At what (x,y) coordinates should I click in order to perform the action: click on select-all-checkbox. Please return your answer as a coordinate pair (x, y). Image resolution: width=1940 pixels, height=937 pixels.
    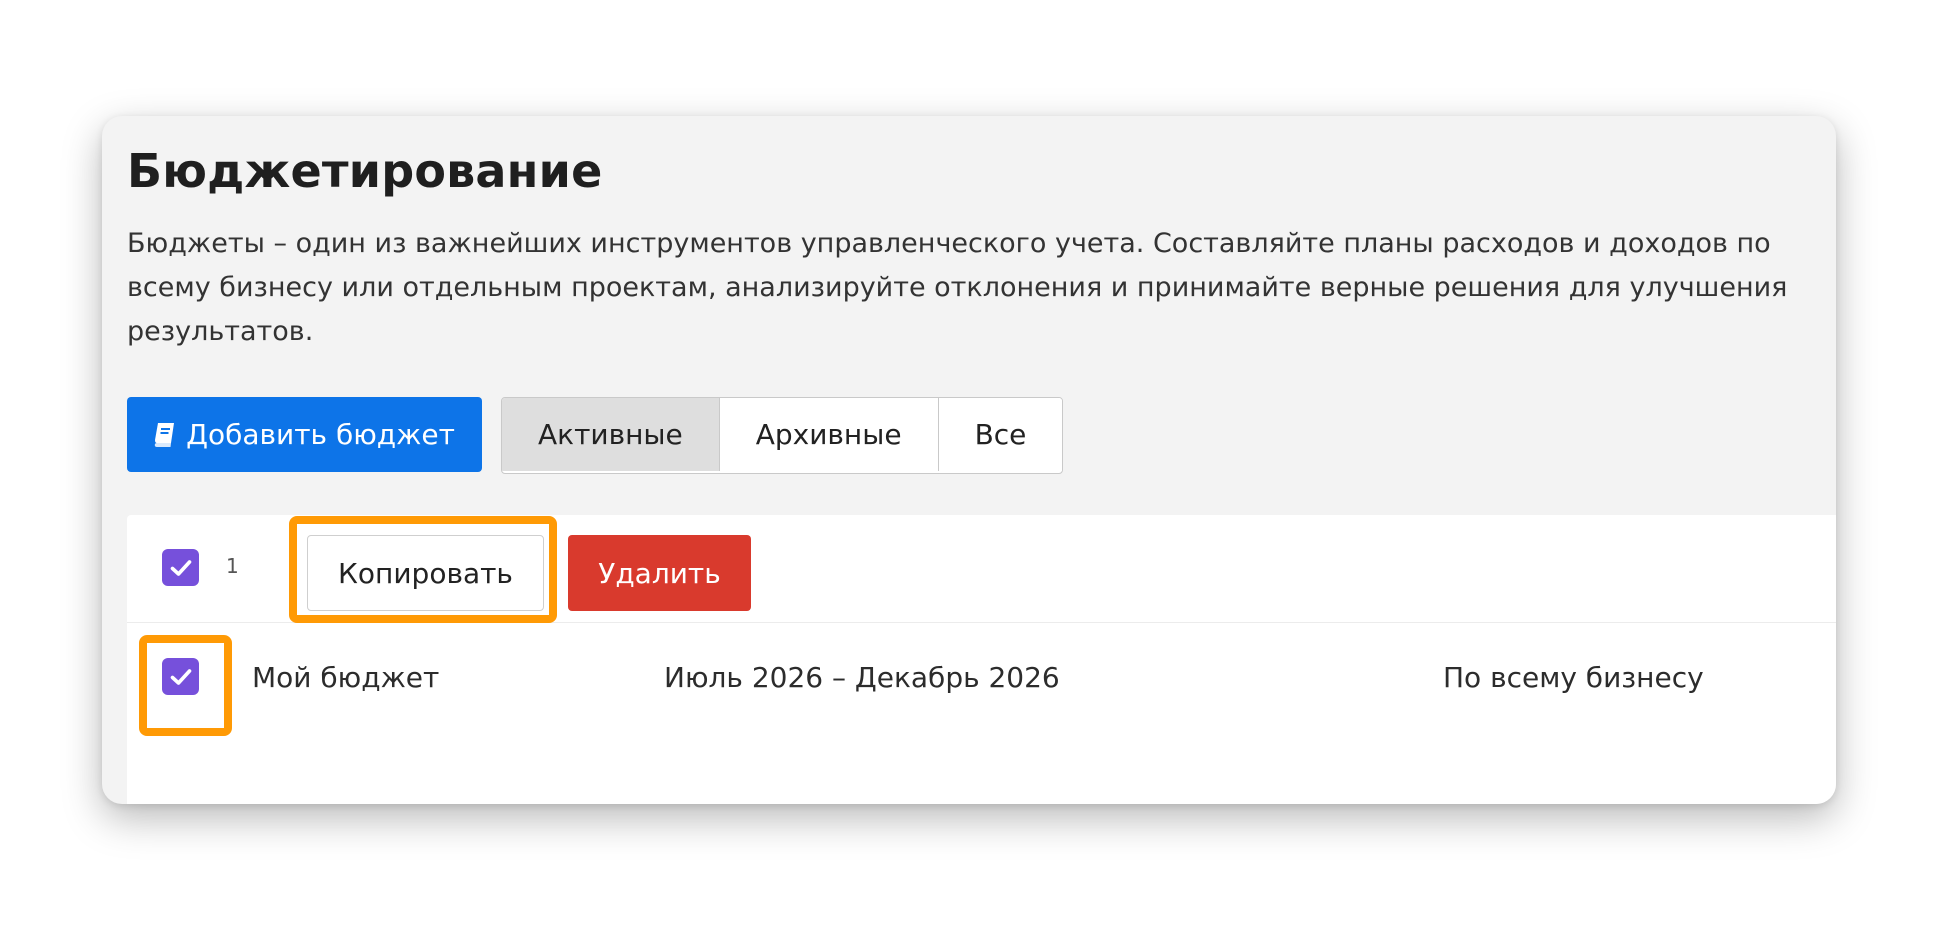
    Looking at the image, I should click on (180, 567).